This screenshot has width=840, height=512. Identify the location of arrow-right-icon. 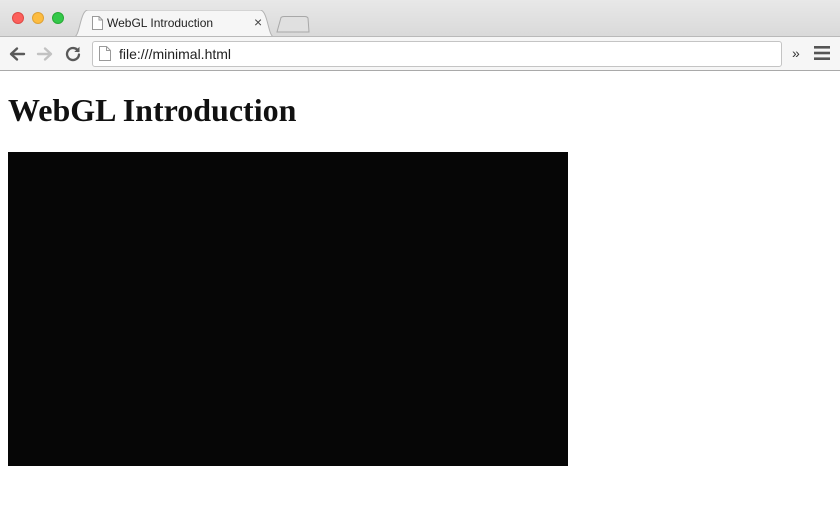
(44, 54).